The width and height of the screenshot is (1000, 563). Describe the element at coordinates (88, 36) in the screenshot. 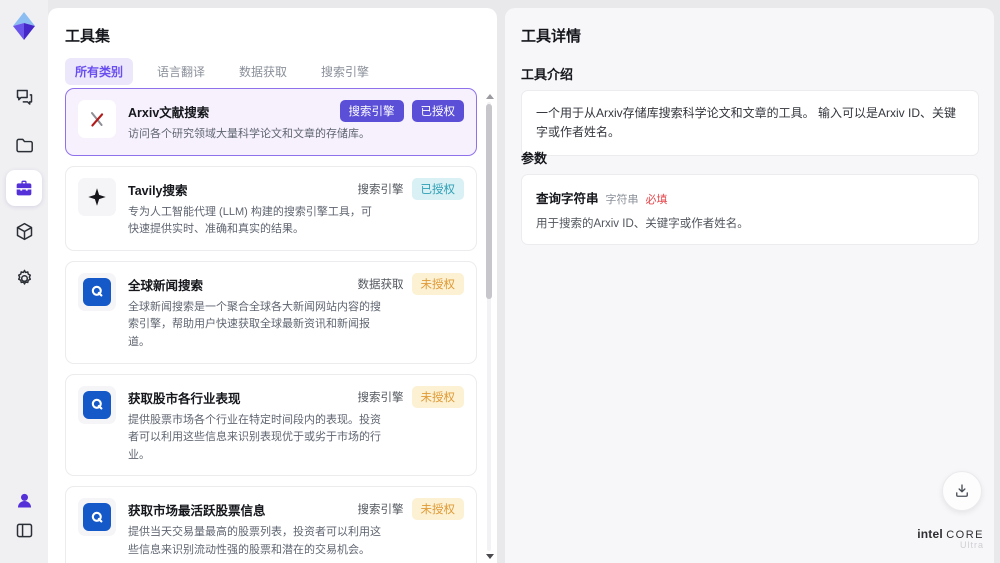

I see `page-title: 工具集` at that location.